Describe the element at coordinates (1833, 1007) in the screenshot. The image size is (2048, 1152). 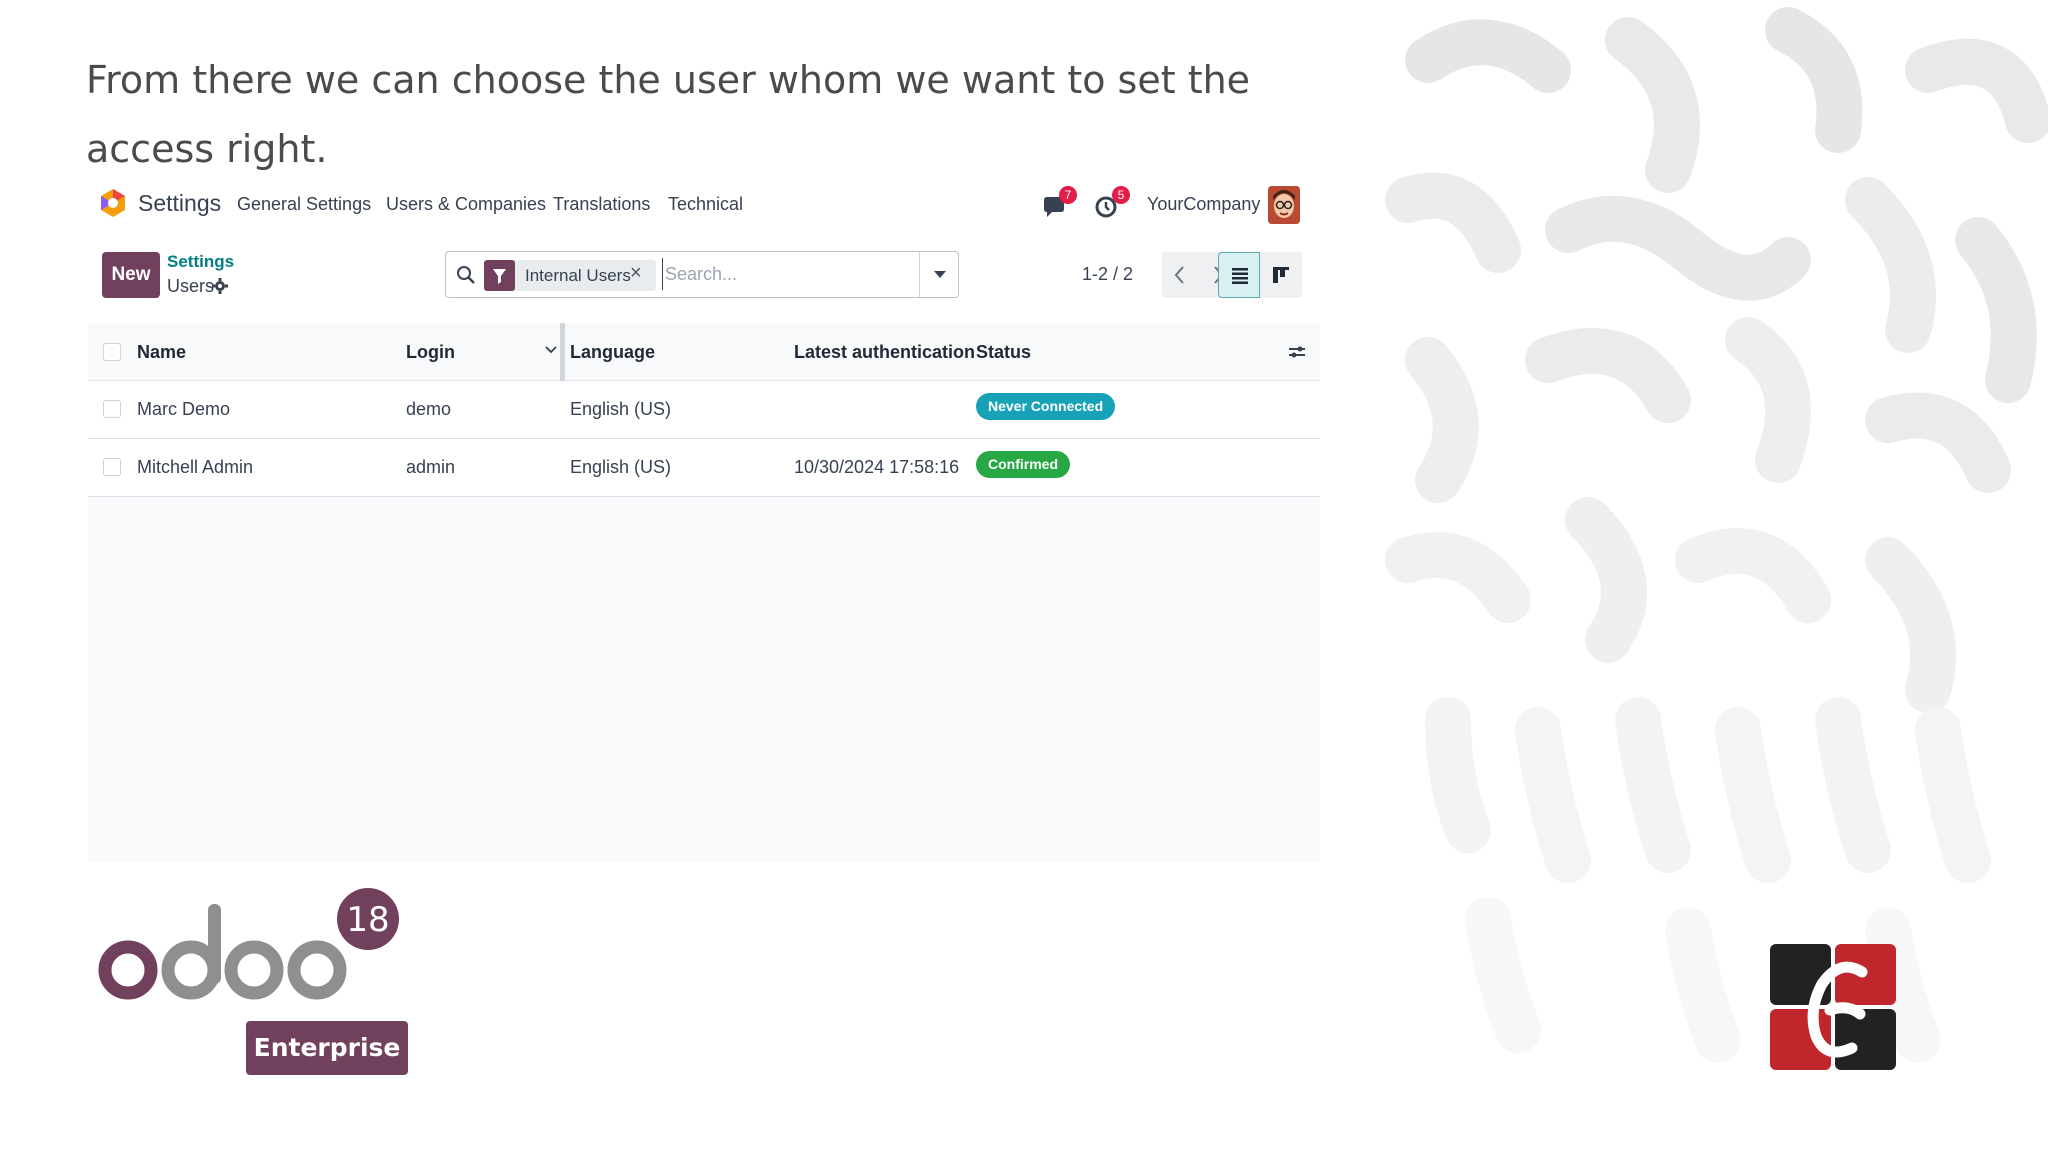
I see `company-logo` at that location.